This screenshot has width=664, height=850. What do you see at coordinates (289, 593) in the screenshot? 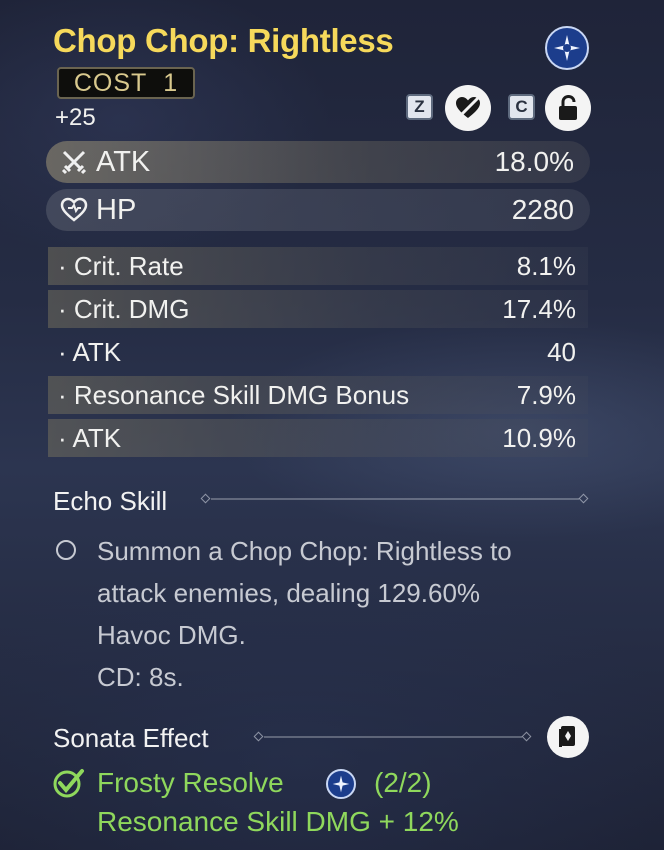
I see `skill-line: attack enemies, dealing 129.60%` at bounding box center [289, 593].